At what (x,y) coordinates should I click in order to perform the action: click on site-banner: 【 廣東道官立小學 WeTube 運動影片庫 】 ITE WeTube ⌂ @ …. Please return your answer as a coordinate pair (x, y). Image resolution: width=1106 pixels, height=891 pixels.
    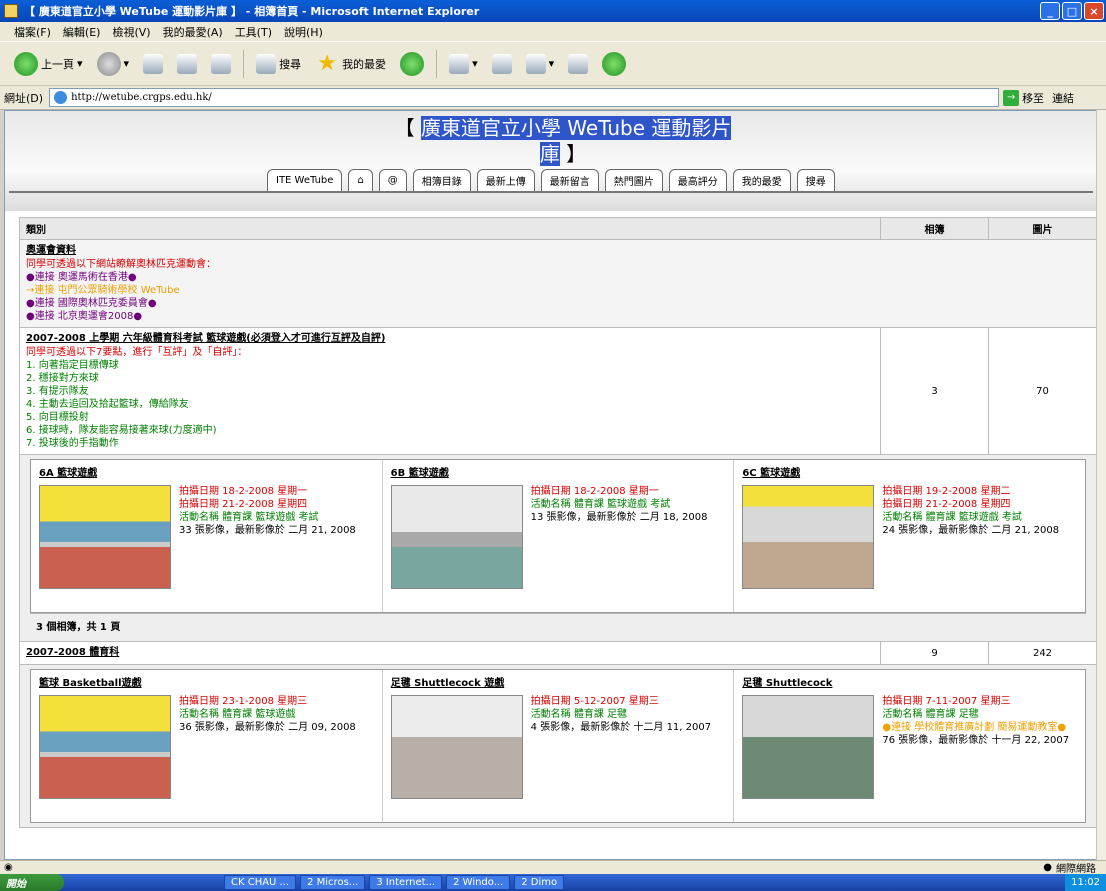
    Looking at the image, I should click on (551, 161).